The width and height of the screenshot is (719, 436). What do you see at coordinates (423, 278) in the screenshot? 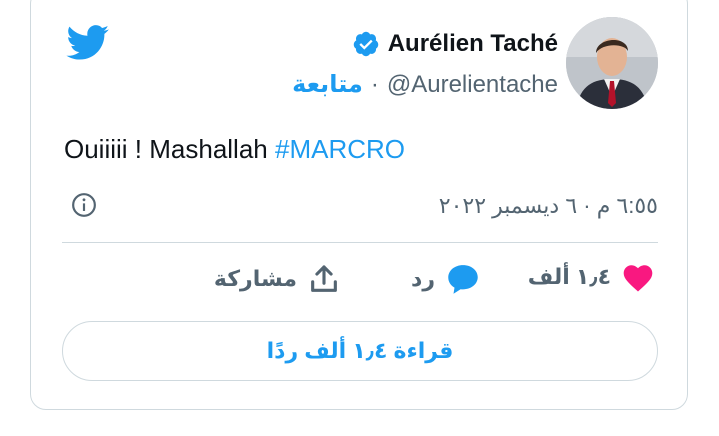
I see `reply-label: رد` at bounding box center [423, 278].